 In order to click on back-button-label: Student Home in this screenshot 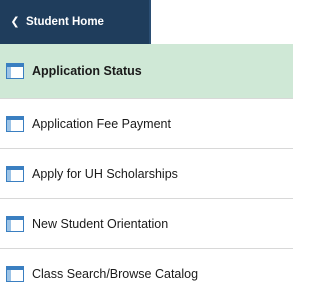, I will do `click(65, 22)`.